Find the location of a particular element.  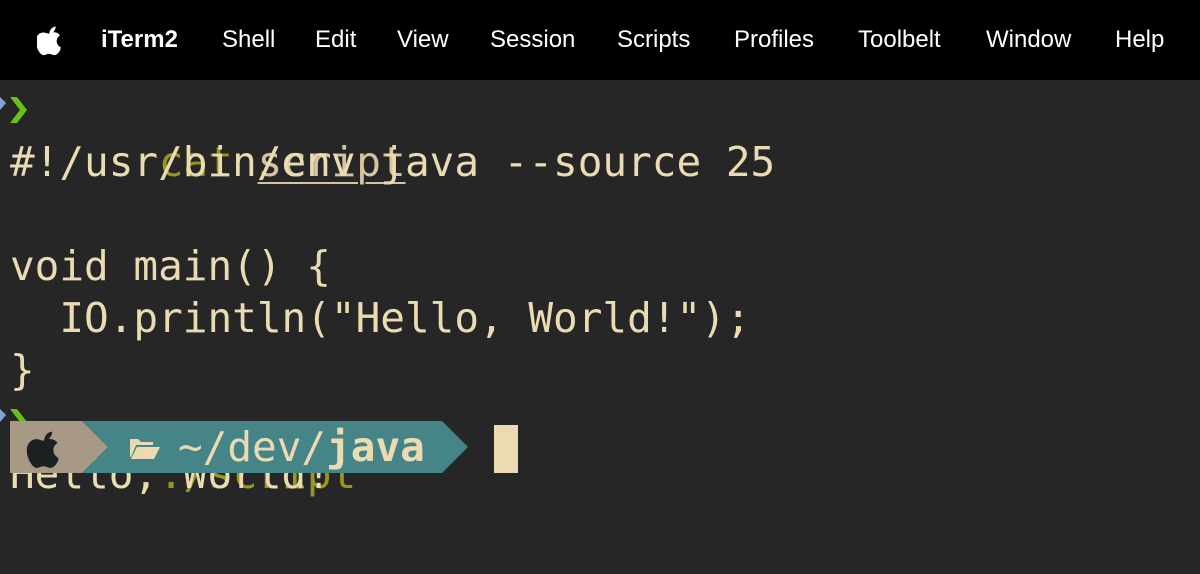

directory-path: ~/dev/ is located at coordinates (252, 447).